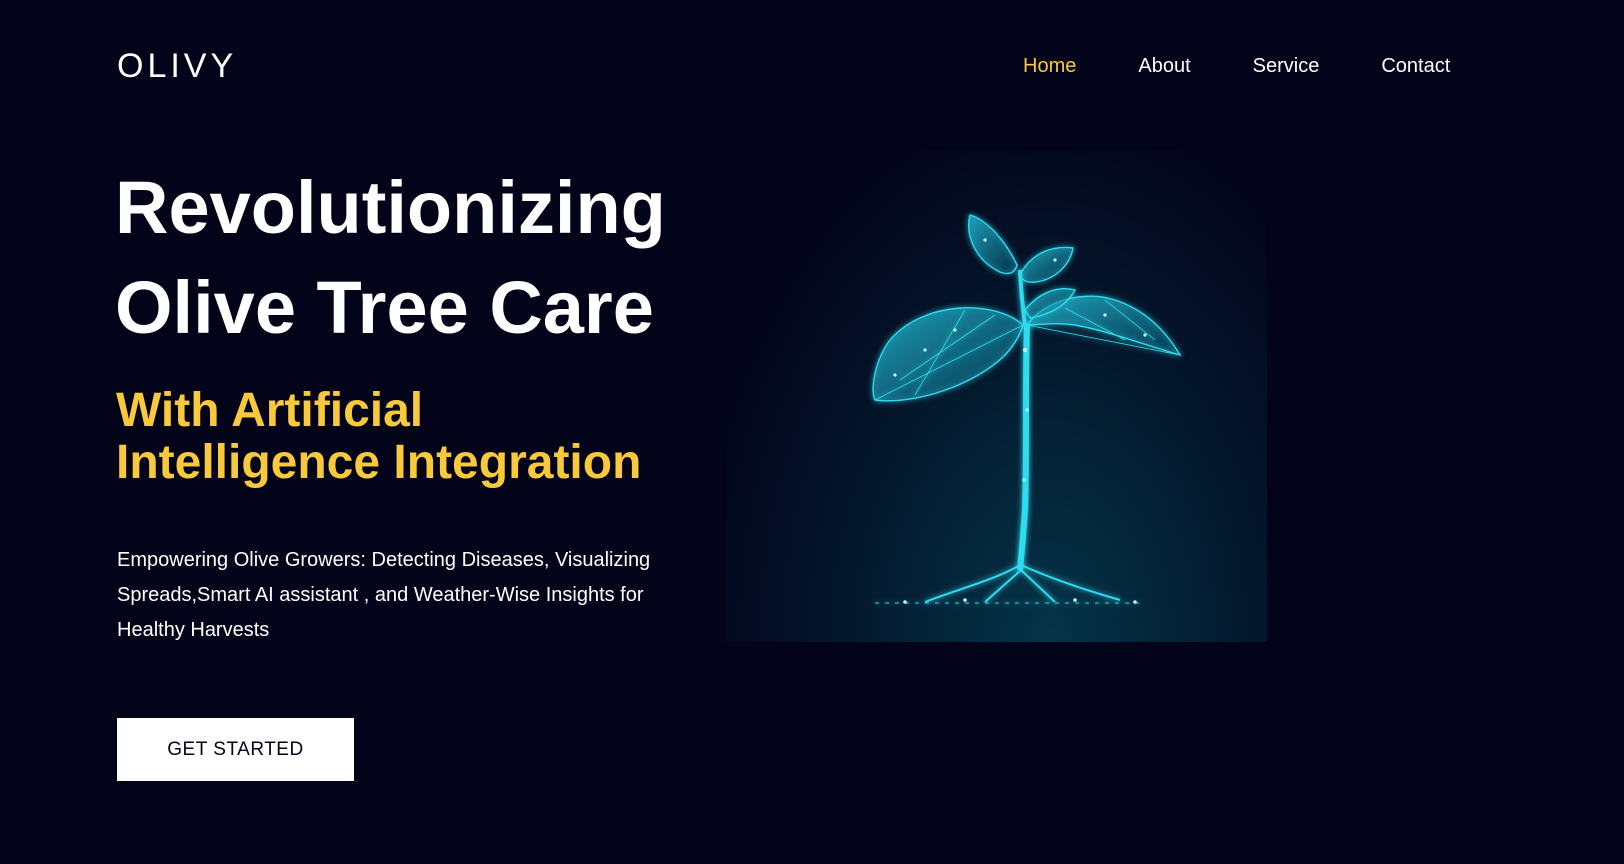 The image size is (1624, 864). Describe the element at coordinates (1027, 409) in the screenshot. I see `seedling-icon` at that location.